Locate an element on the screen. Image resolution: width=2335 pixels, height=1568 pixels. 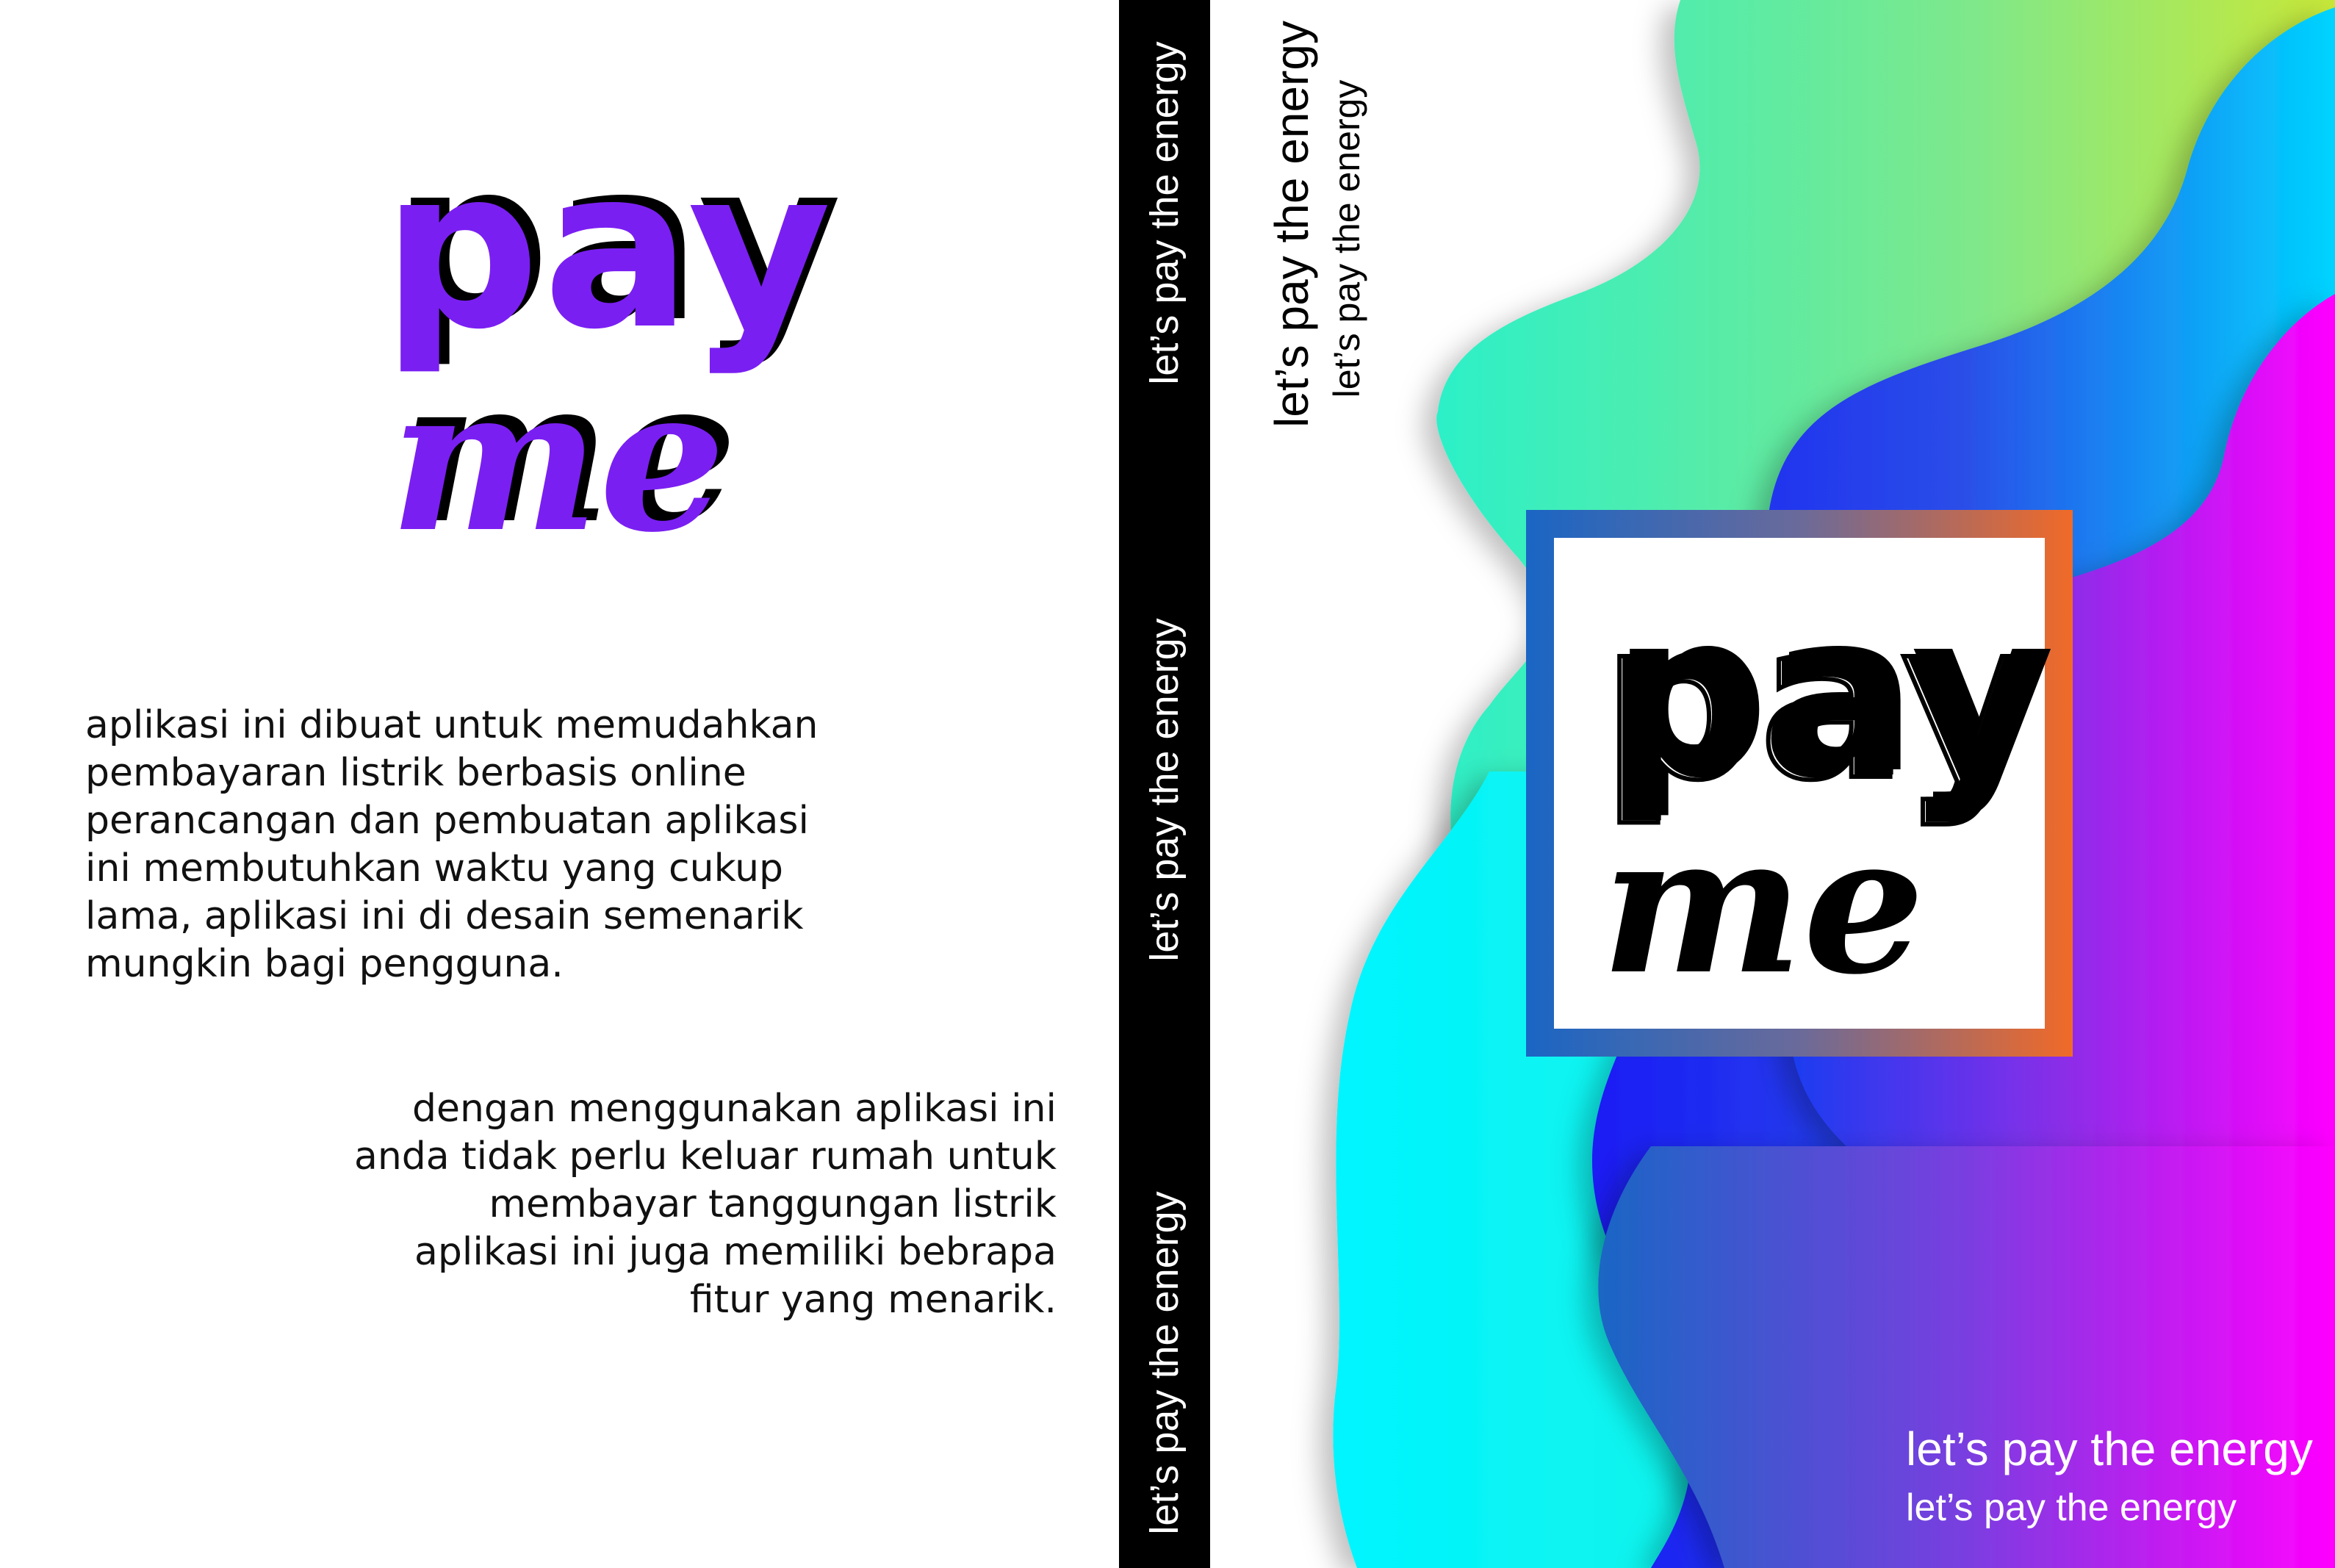
paragraph-line: fitur yang menarik. is located at coordinates (873, 1300).